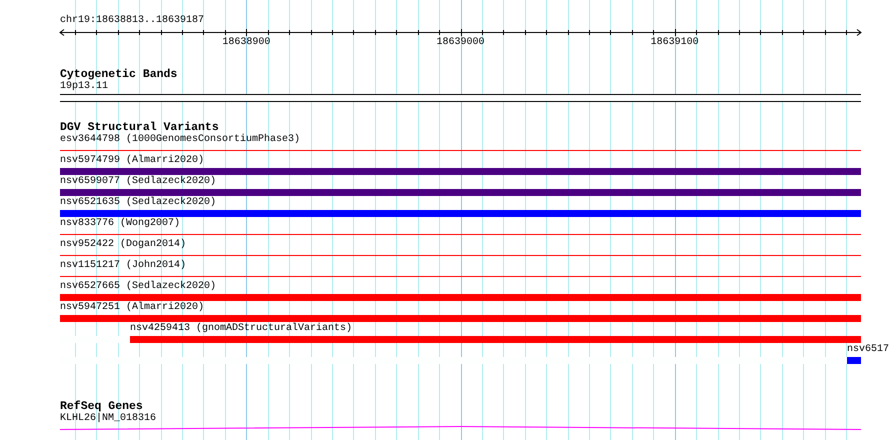 This screenshot has height=440, width=890. What do you see at coordinates (139, 128) in the screenshot?
I see `track-title: DGV Structural Variants` at bounding box center [139, 128].